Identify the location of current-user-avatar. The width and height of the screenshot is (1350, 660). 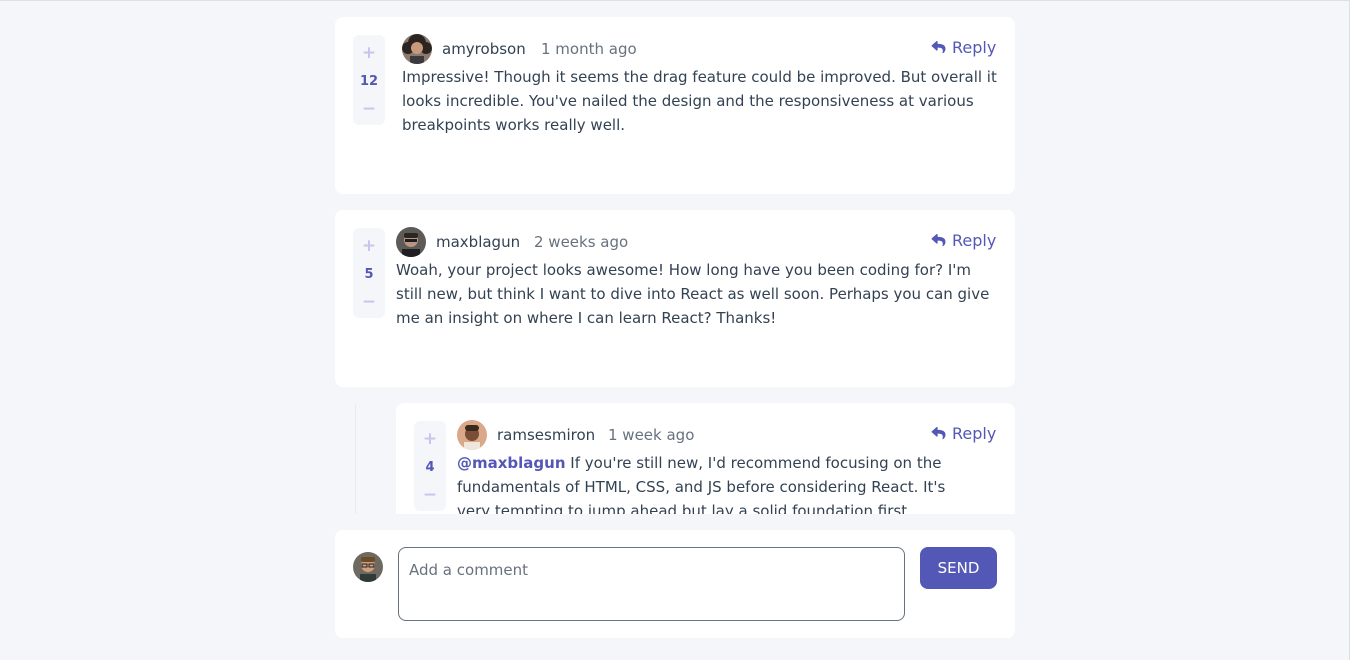
(368, 567).